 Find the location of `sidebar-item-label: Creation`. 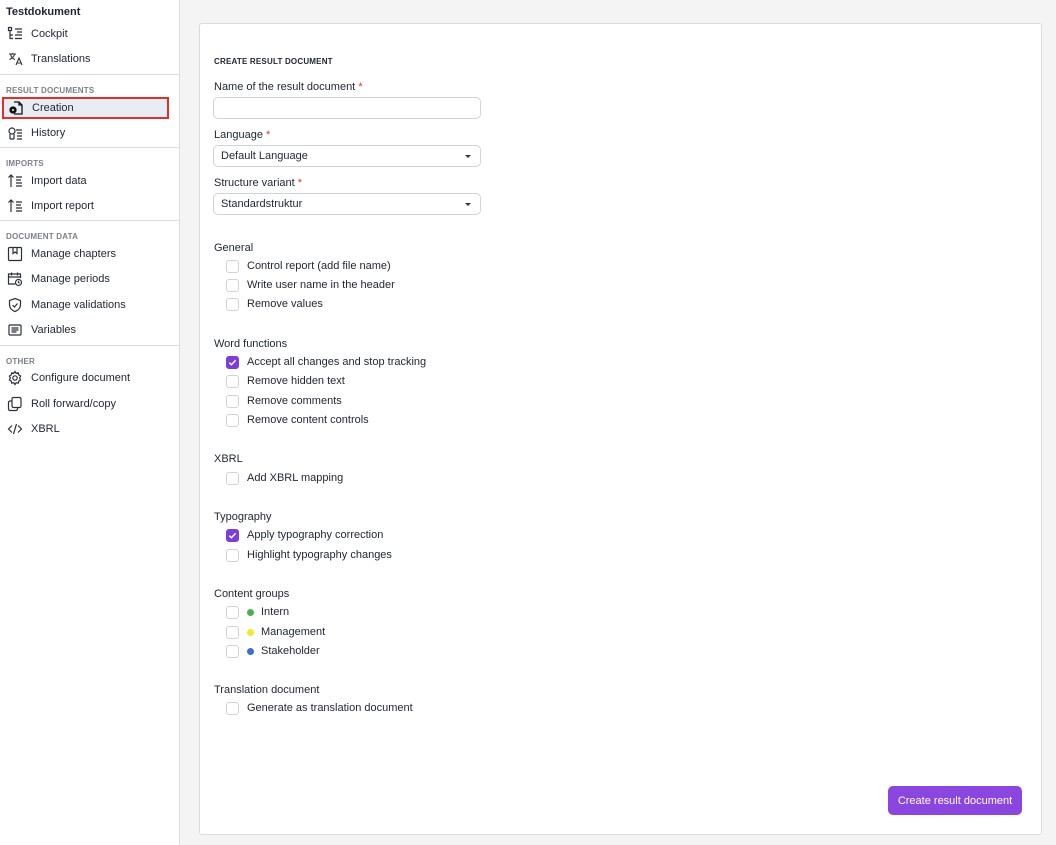

sidebar-item-label: Creation is located at coordinates (53, 108).